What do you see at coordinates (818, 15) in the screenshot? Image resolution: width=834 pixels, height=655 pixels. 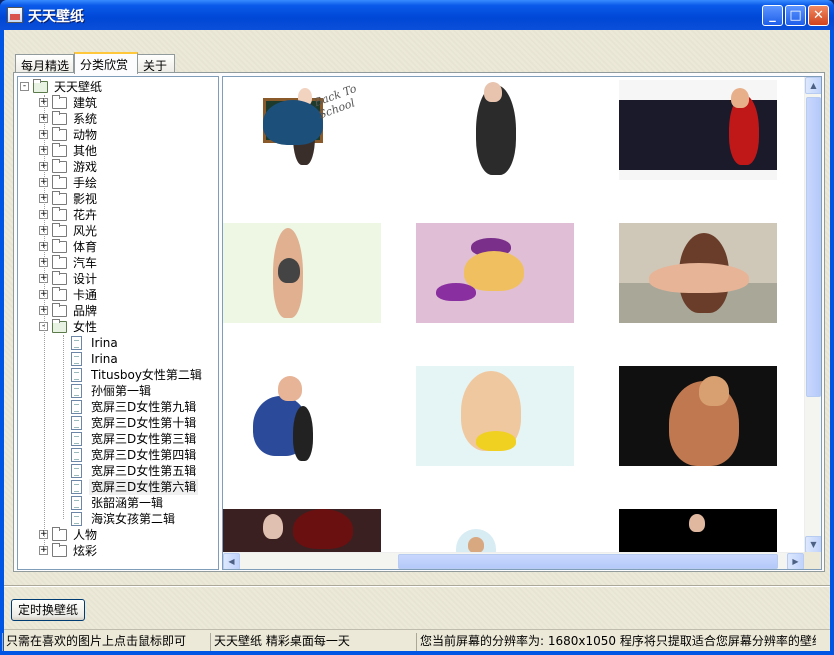 I see `close-button: ✕` at bounding box center [818, 15].